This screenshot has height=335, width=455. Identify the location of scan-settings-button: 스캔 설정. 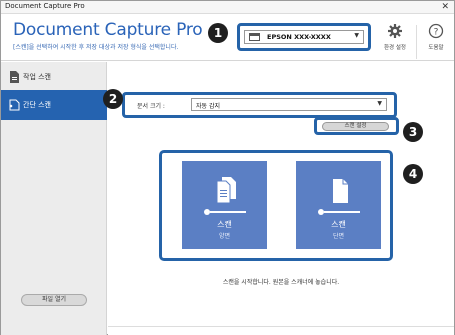
(355, 126).